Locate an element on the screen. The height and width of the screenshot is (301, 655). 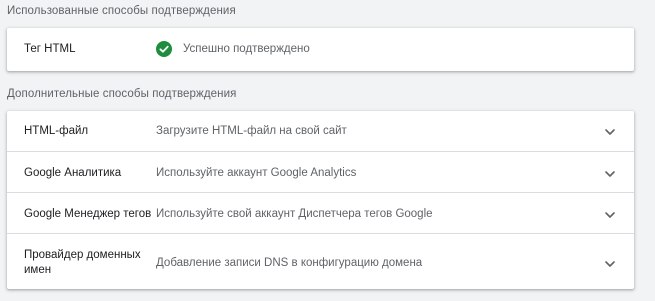
method-description: Используйте аккаунт Google Analytics is located at coordinates (256, 173).